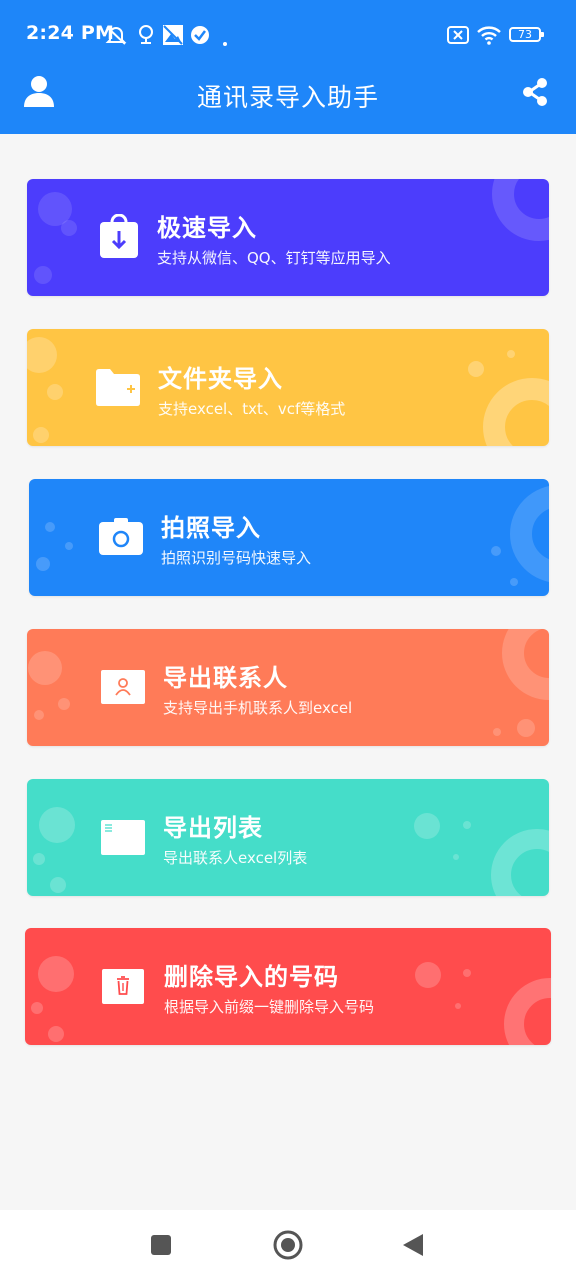 Image resolution: width=576 pixels, height=1280 pixels. Describe the element at coordinates (458, 37) in the screenshot. I see `sim-off-icon` at that location.